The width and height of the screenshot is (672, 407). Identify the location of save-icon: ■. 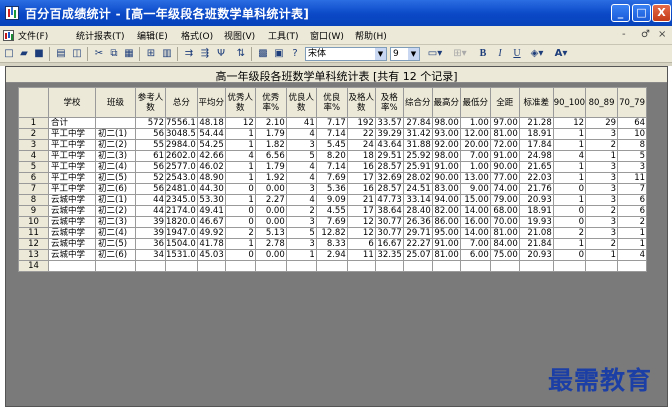
(39, 54).